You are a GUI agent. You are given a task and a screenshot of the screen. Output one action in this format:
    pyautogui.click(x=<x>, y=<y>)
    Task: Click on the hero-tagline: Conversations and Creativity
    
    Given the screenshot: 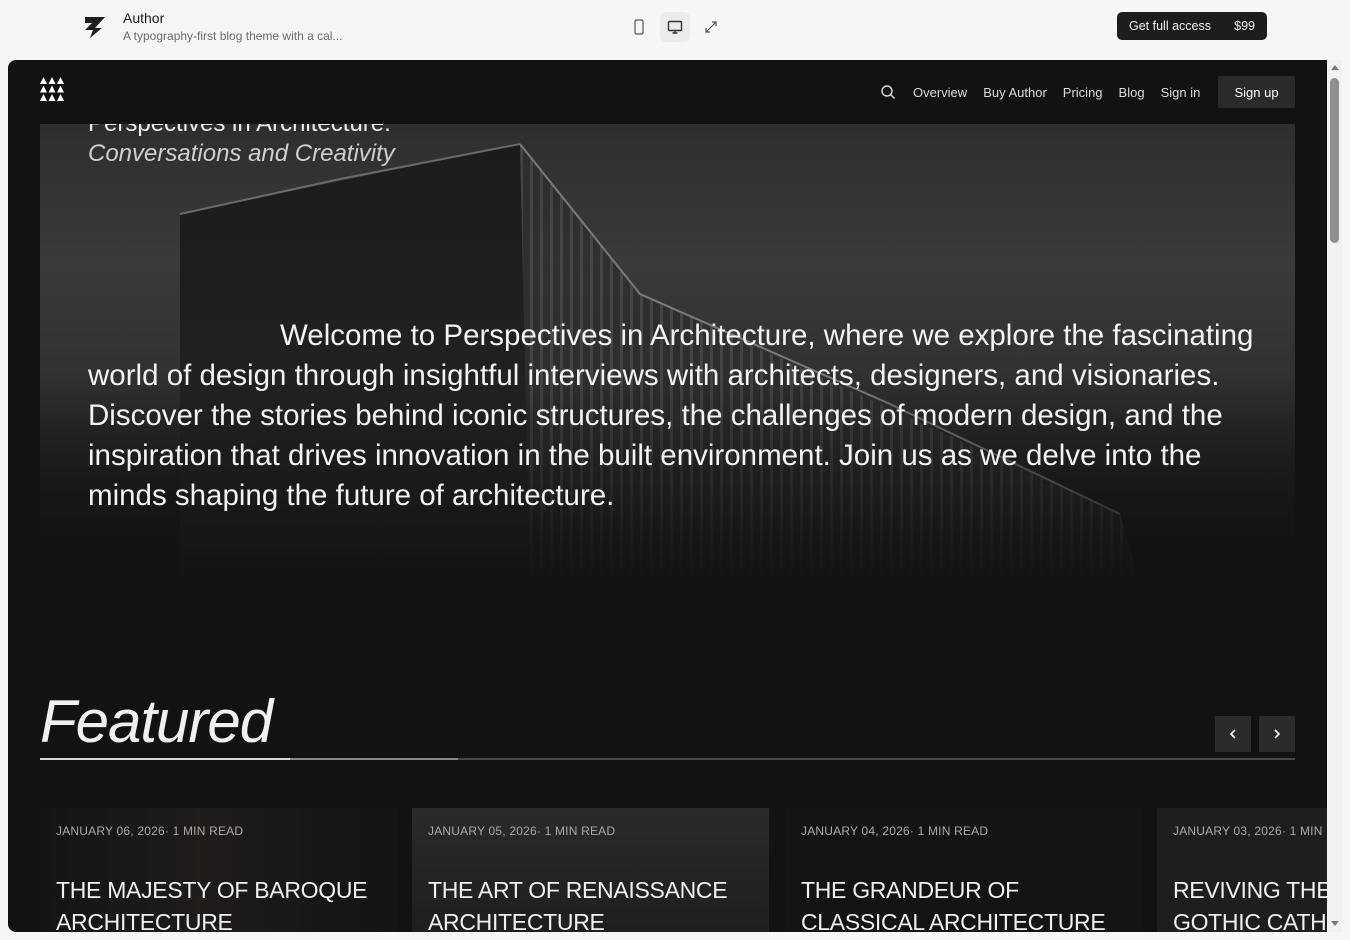 What is the action you would take?
    pyautogui.click(x=241, y=153)
    